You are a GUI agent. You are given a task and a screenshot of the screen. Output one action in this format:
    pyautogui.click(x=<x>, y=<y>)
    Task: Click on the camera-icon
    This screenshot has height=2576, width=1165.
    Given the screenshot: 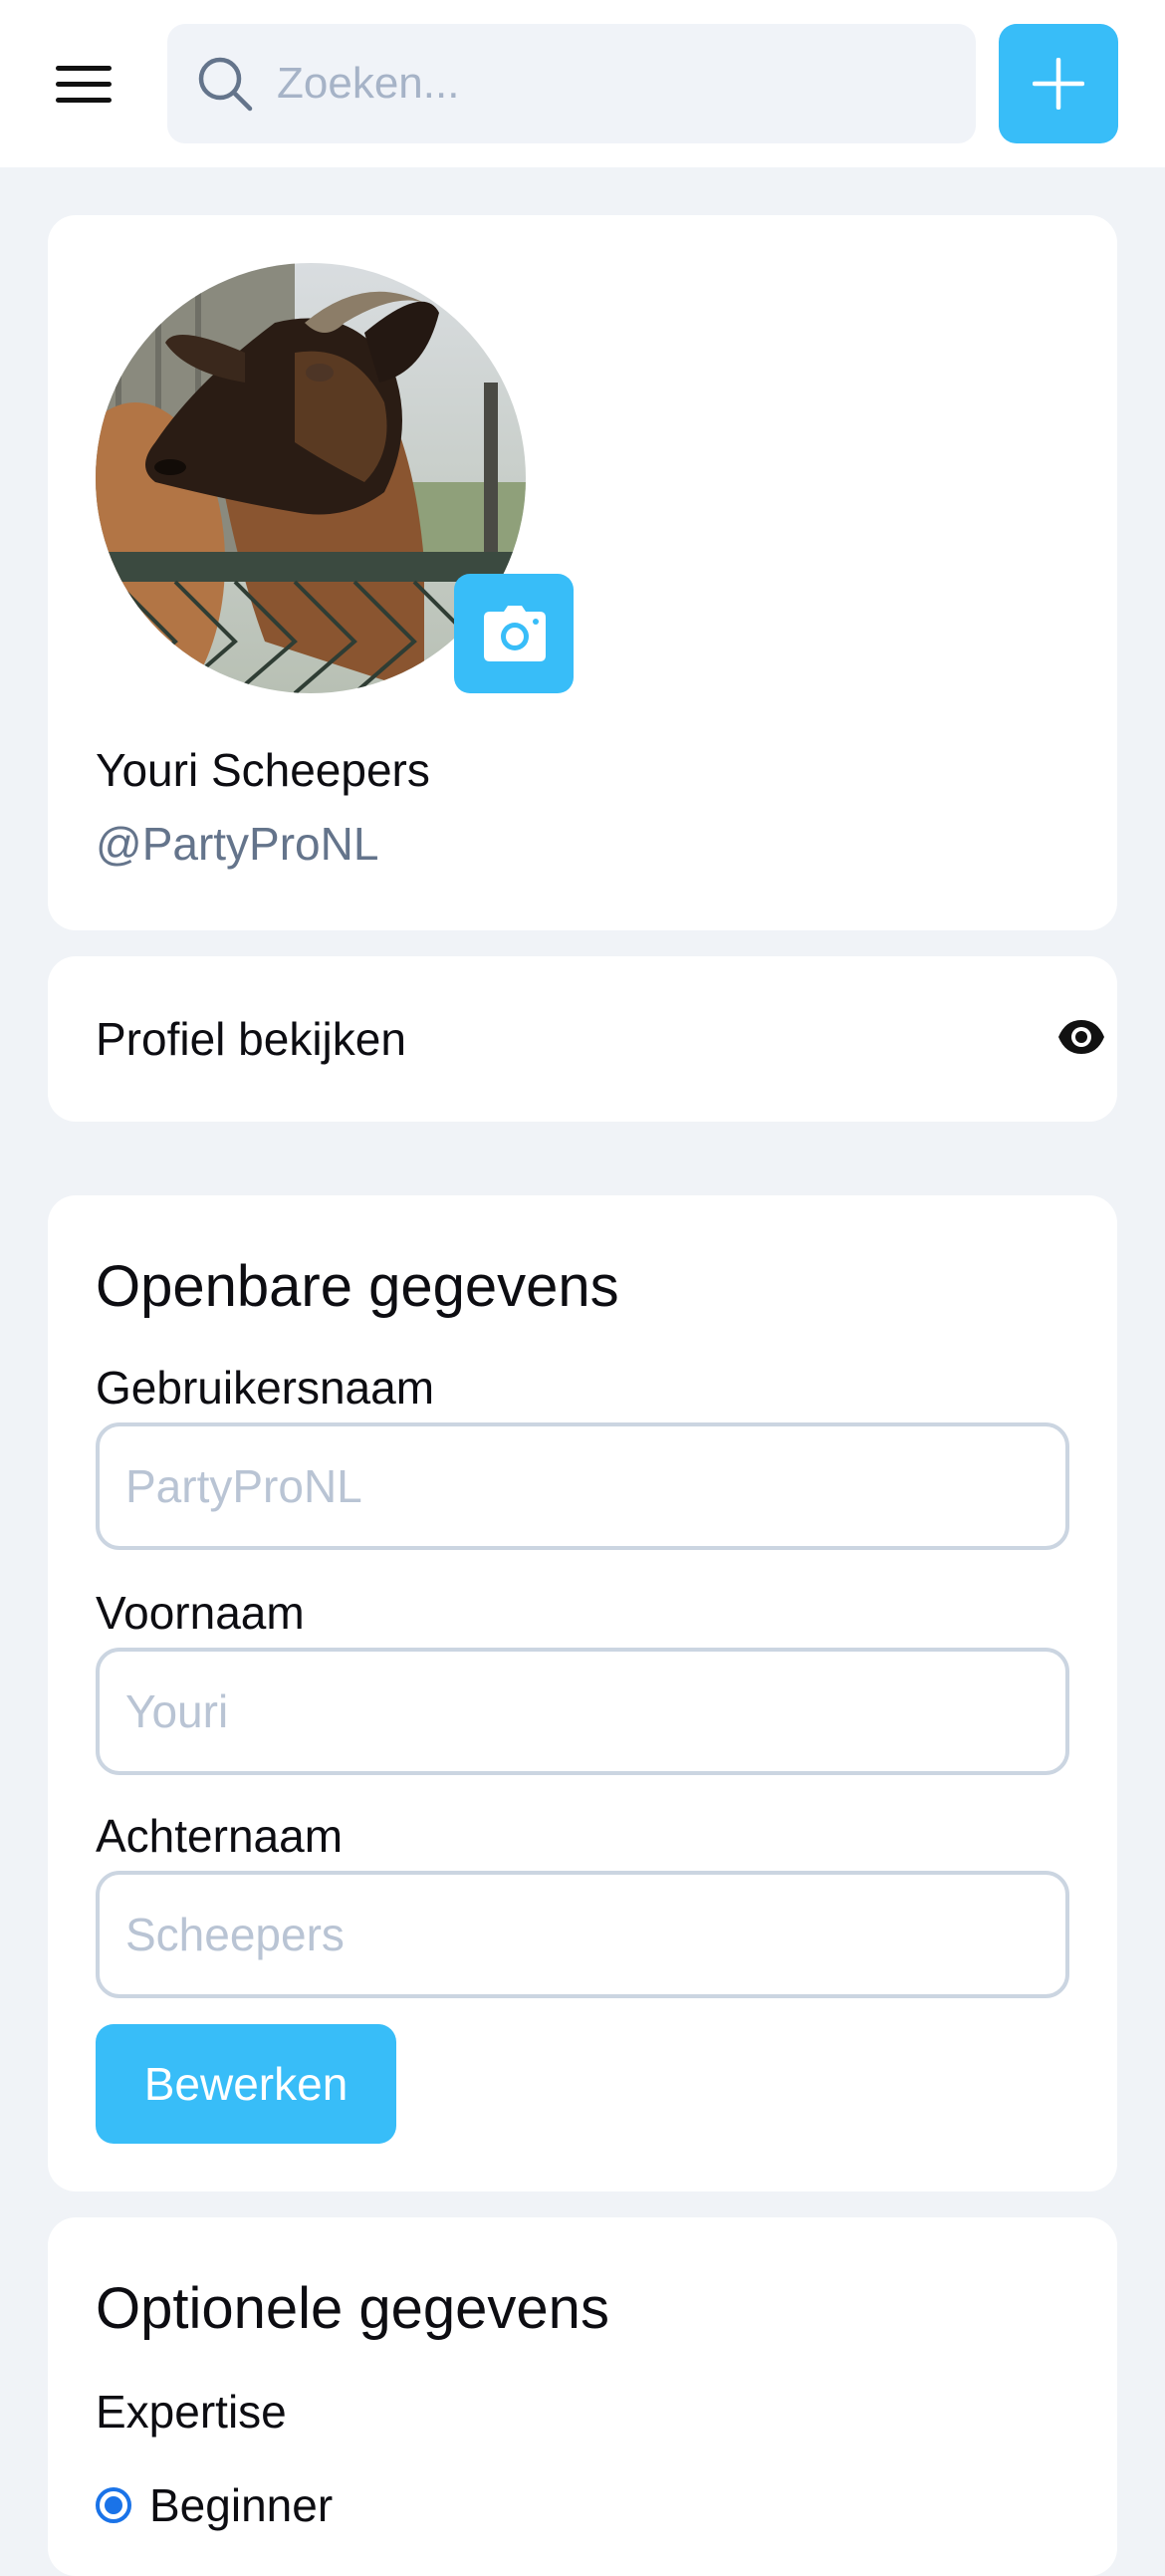 What is the action you would take?
    pyautogui.click(x=515, y=633)
    